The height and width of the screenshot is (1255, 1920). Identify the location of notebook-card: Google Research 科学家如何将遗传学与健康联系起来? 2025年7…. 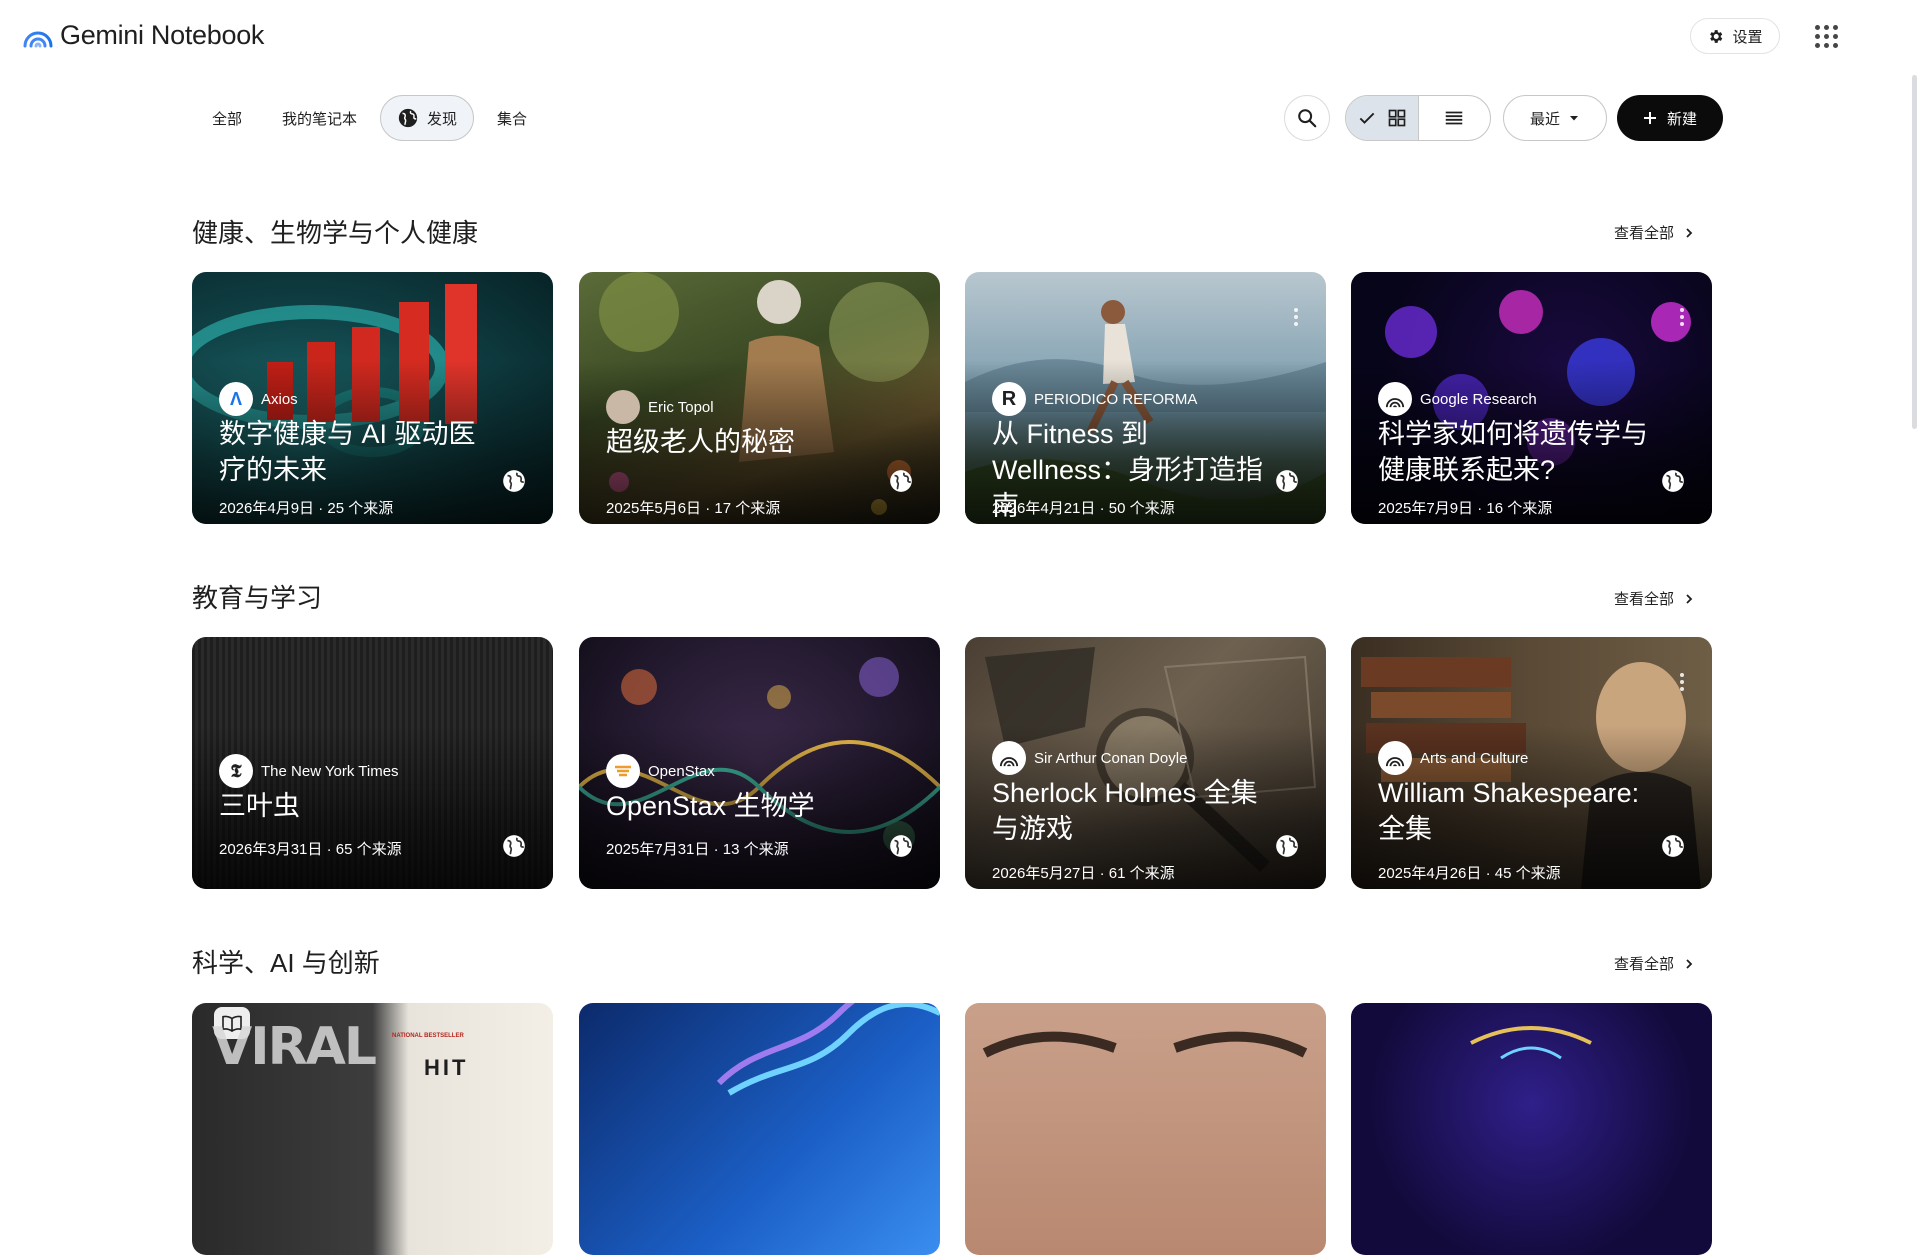
(1531, 398).